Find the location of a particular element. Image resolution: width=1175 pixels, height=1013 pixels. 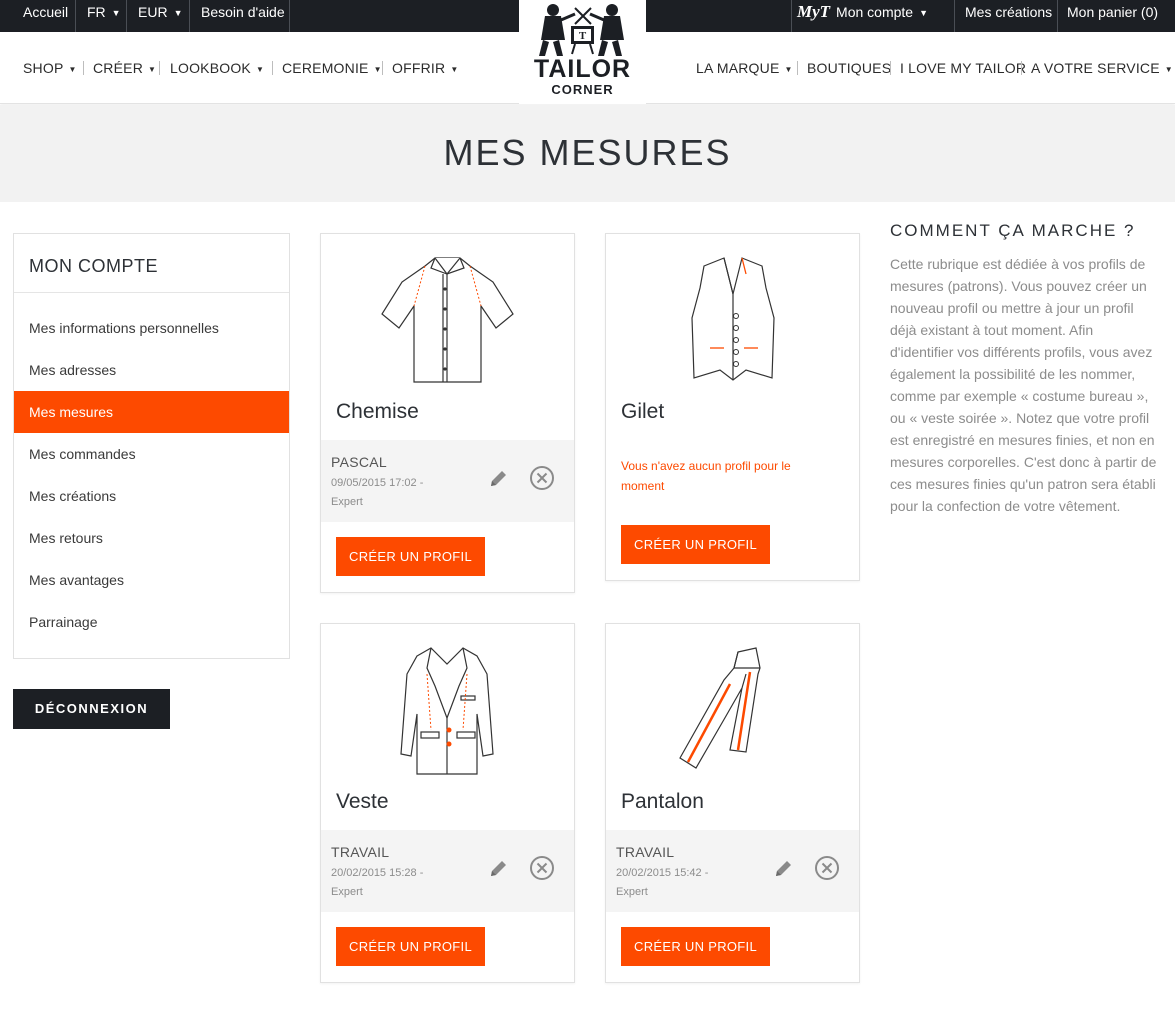

nav-item-i-love-my-tailor: I LOVE MY TAILOR is located at coordinates (963, 68).